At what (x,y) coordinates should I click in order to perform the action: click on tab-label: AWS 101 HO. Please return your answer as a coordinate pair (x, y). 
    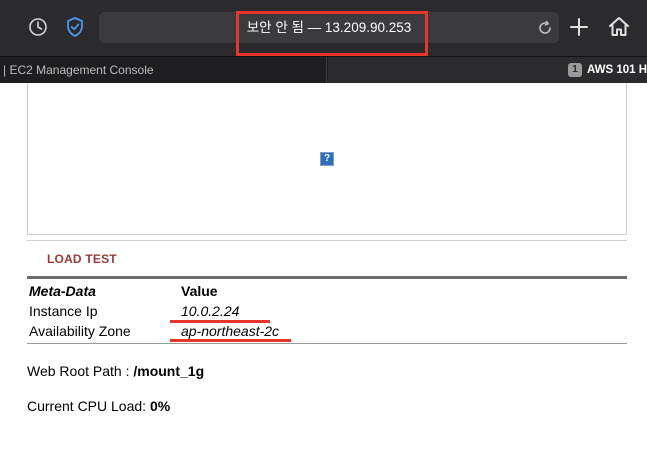
    Looking at the image, I should click on (617, 70).